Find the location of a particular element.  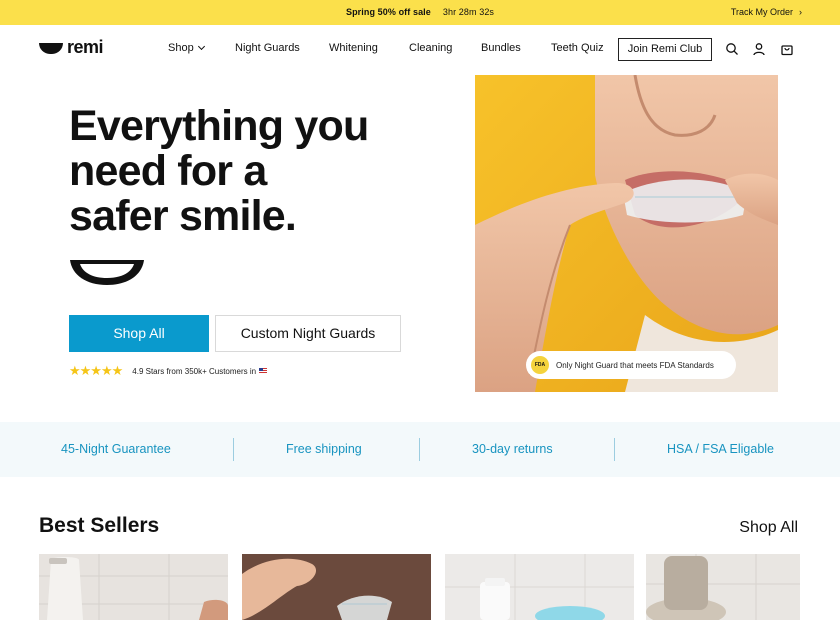

join-remi-club-button: Join Remi Club is located at coordinates (665, 49).